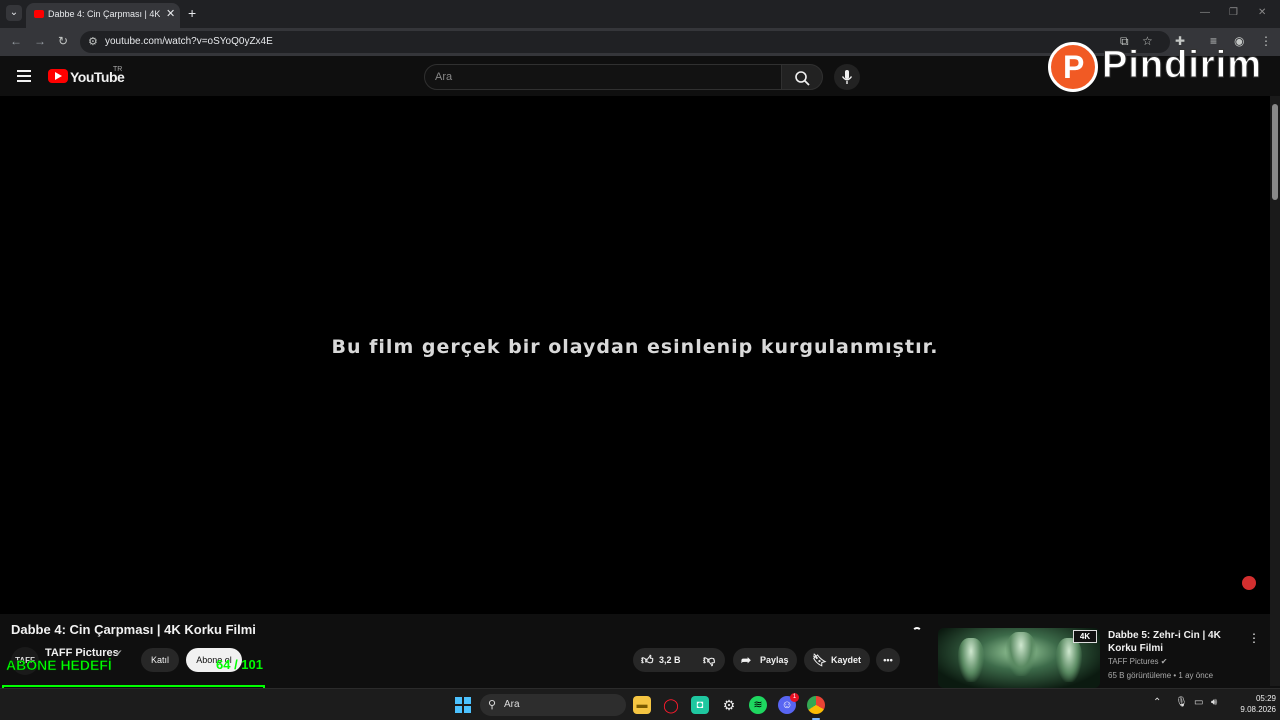 This screenshot has width=1280, height=720. I want to click on like-button: 👍︎ 3,2 B, so click(663, 660).